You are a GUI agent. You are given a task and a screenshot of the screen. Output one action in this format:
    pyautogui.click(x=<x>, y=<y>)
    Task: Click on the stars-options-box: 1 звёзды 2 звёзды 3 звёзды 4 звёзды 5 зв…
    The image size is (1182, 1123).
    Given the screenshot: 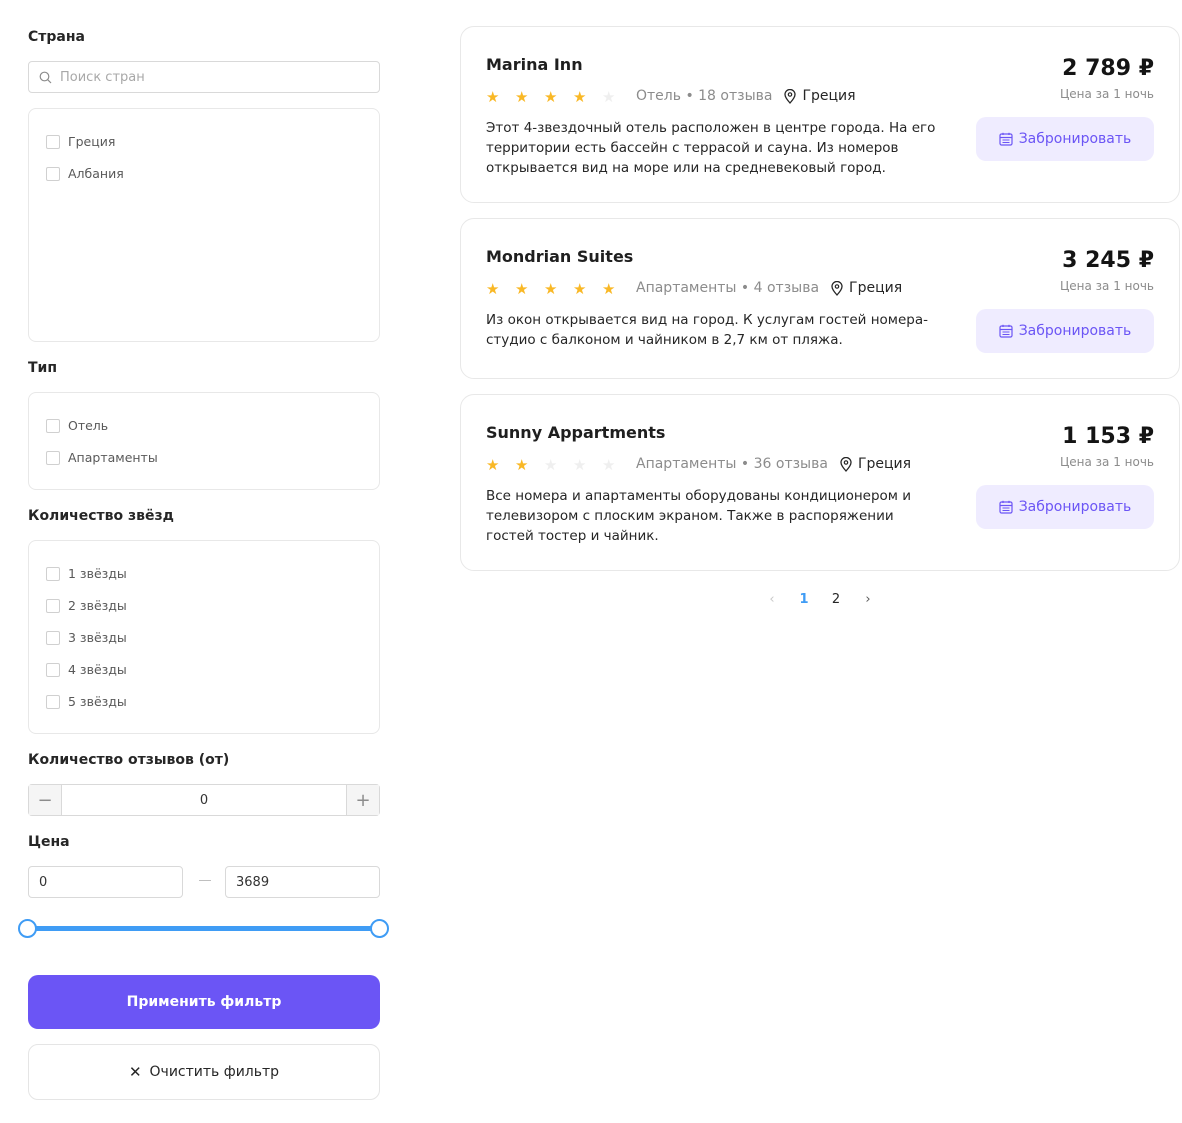 What is the action you would take?
    pyautogui.click(x=204, y=637)
    